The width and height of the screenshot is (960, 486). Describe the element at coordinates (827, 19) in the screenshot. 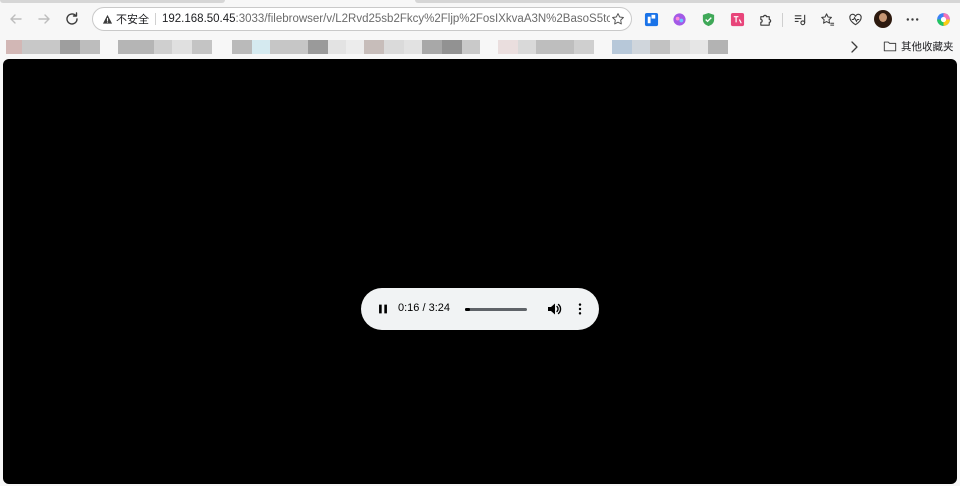

I see `favorites-icon` at that location.